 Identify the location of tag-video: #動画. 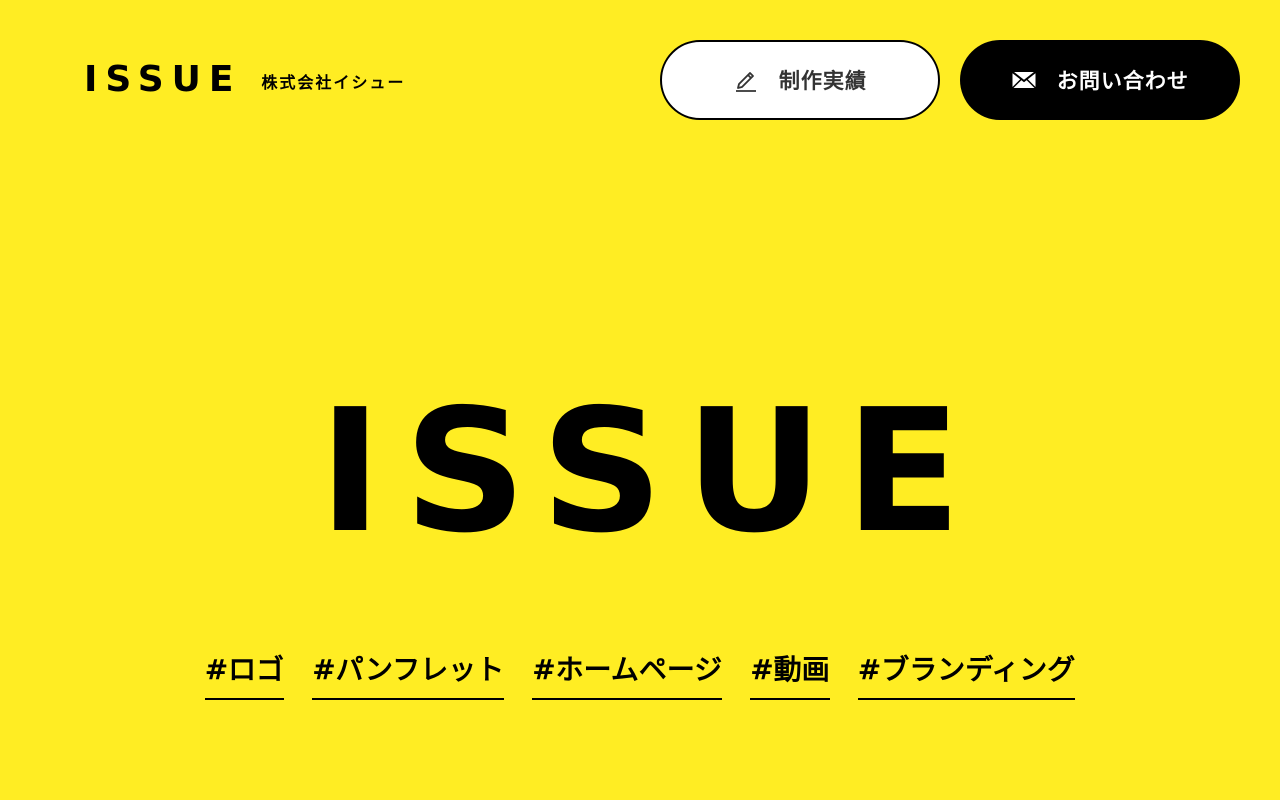
(790, 675).